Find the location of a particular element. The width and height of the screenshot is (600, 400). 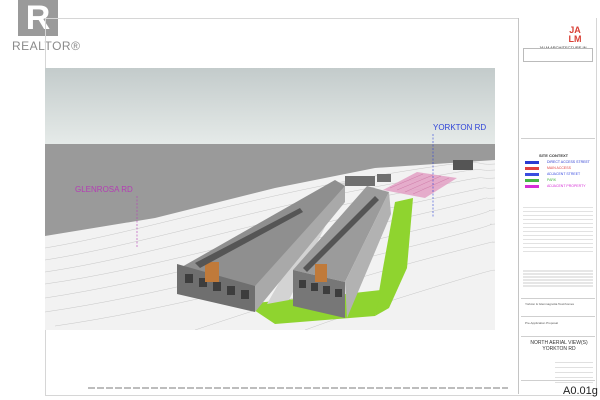

street-label-glenrosa: GLENROSA RD is located at coordinates (104, 189).